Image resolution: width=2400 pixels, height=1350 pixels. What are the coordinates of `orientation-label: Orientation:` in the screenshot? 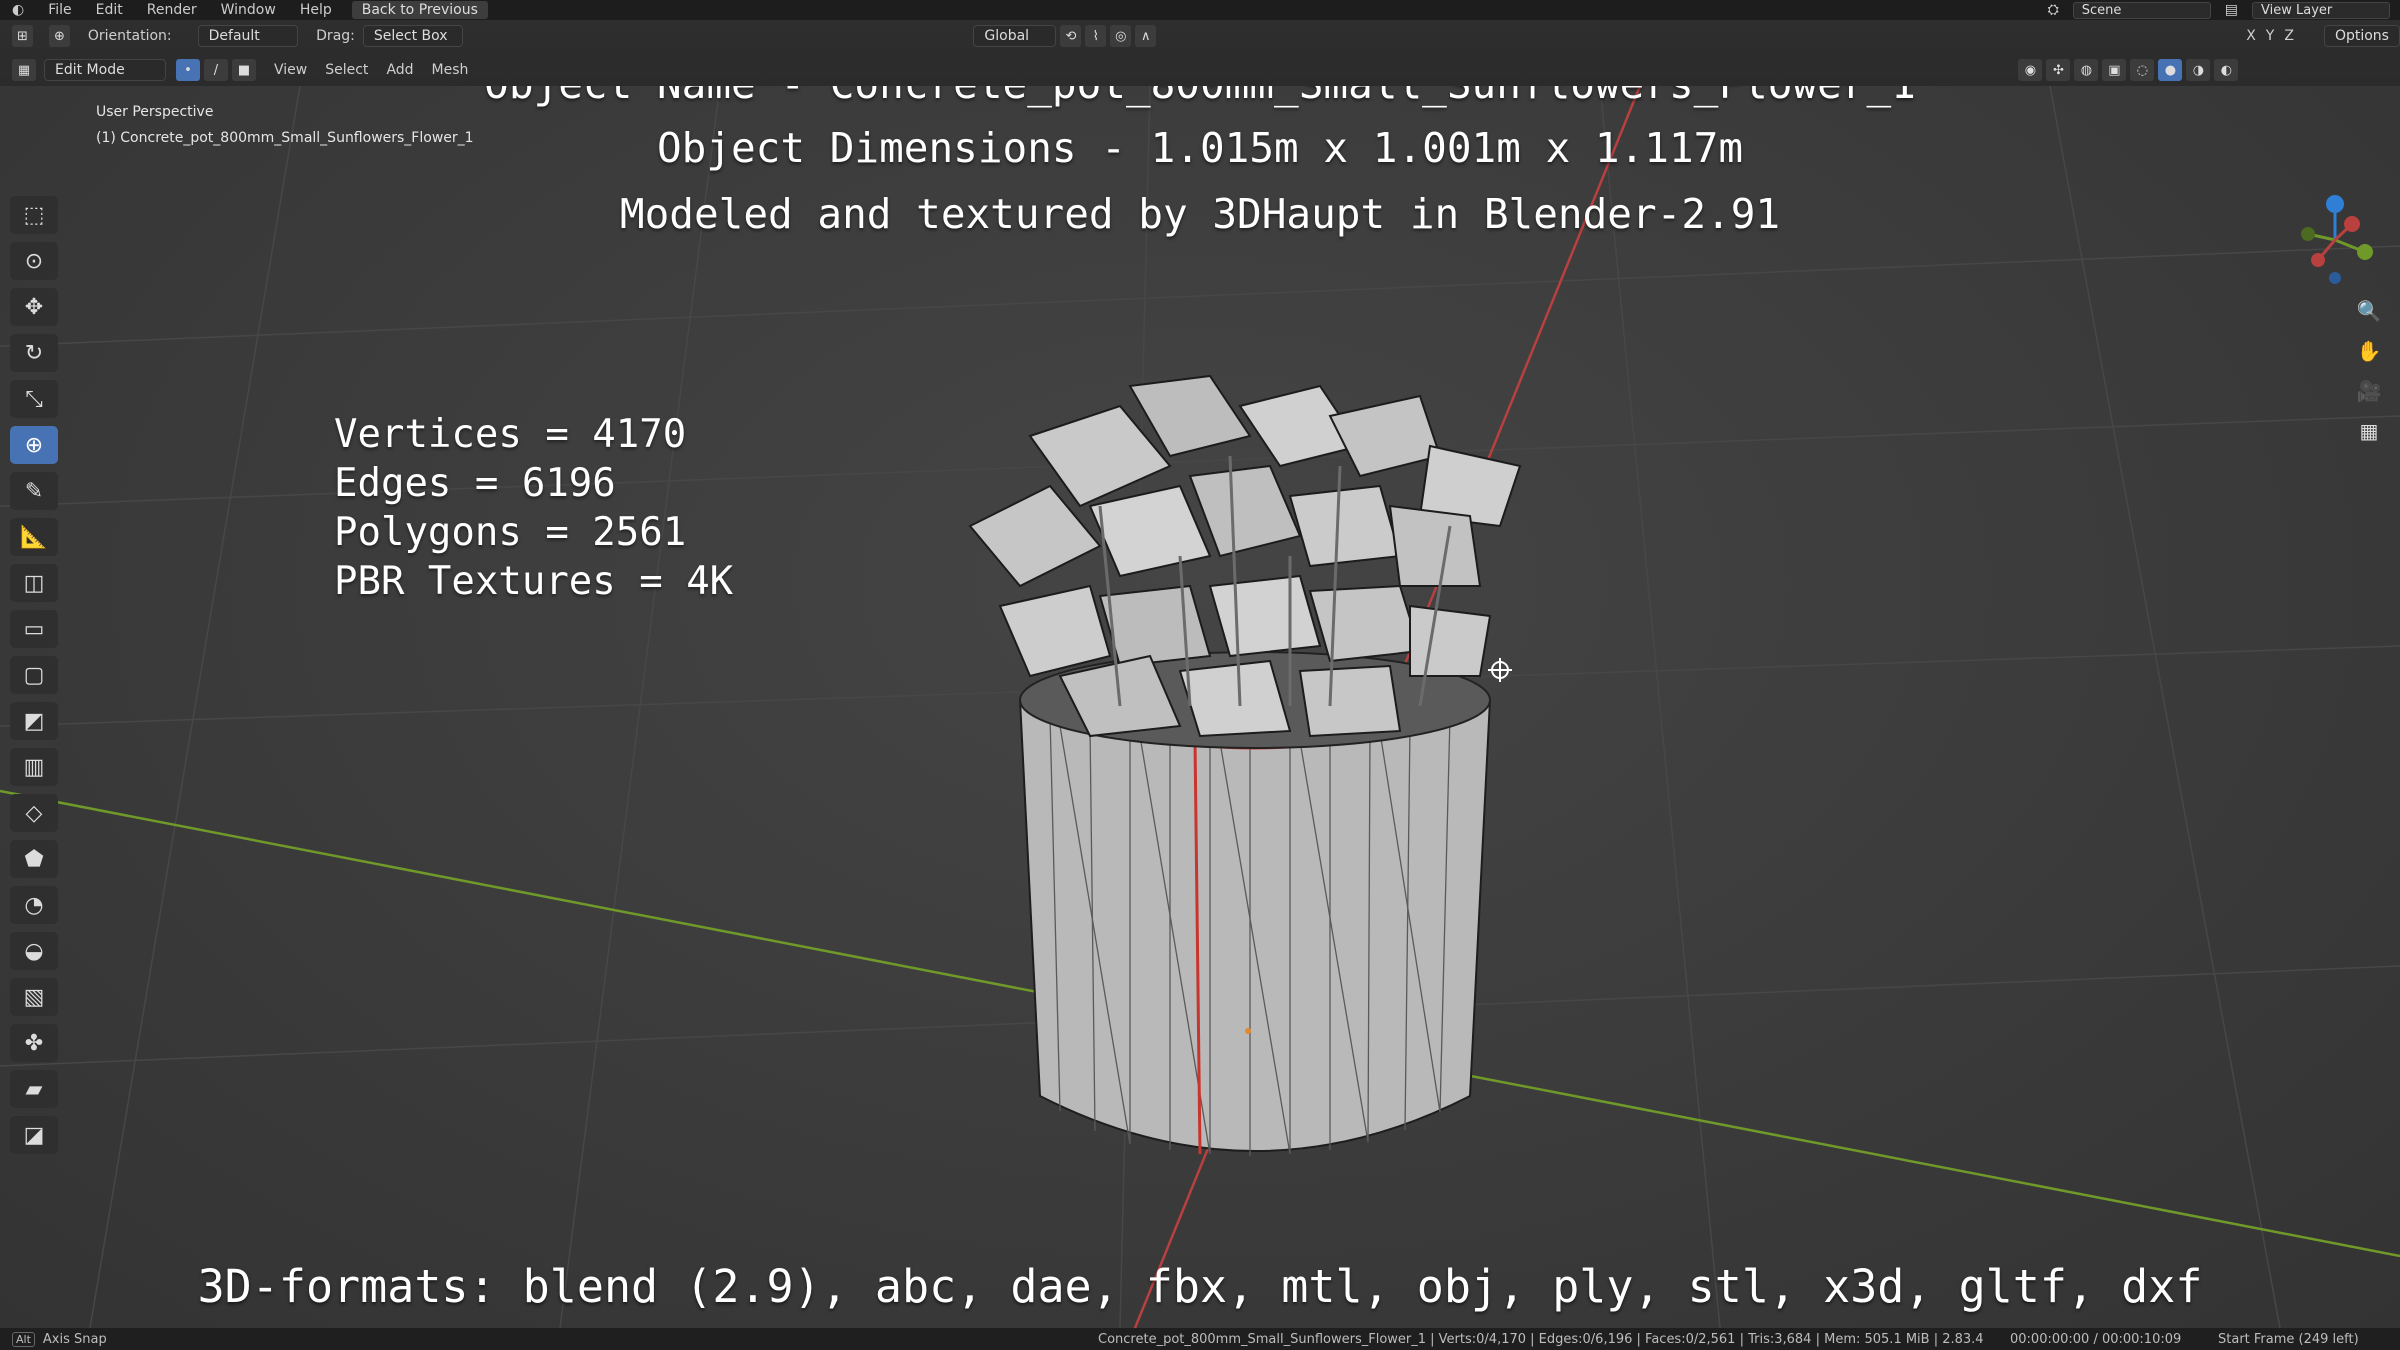 It's located at (129, 36).